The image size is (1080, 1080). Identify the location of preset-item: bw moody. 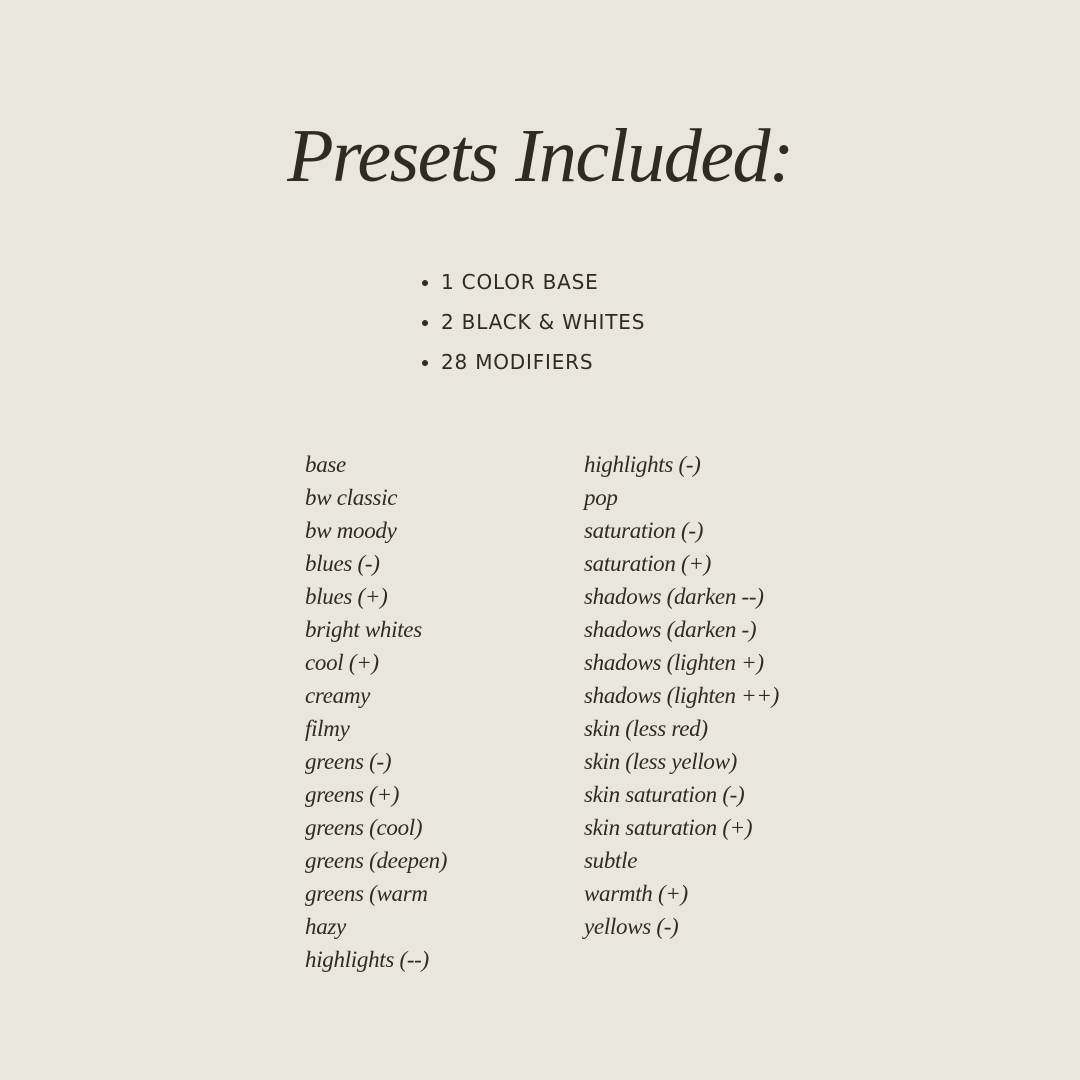
(351, 530).